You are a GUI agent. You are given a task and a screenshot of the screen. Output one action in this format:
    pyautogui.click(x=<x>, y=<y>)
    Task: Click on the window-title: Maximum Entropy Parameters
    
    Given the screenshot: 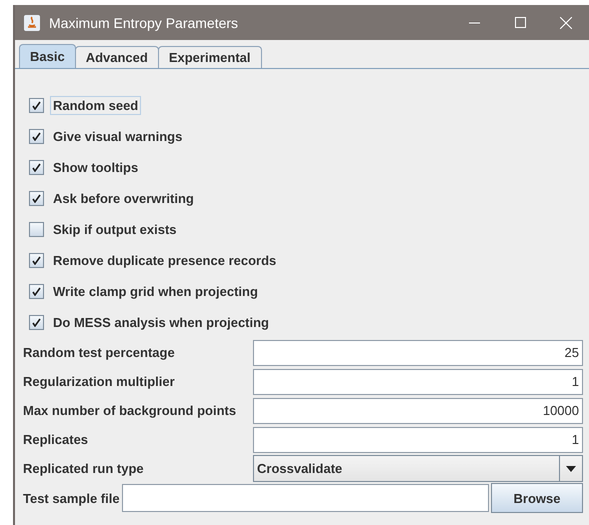 What is the action you would take?
    pyautogui.click(x=144, y=22)
    